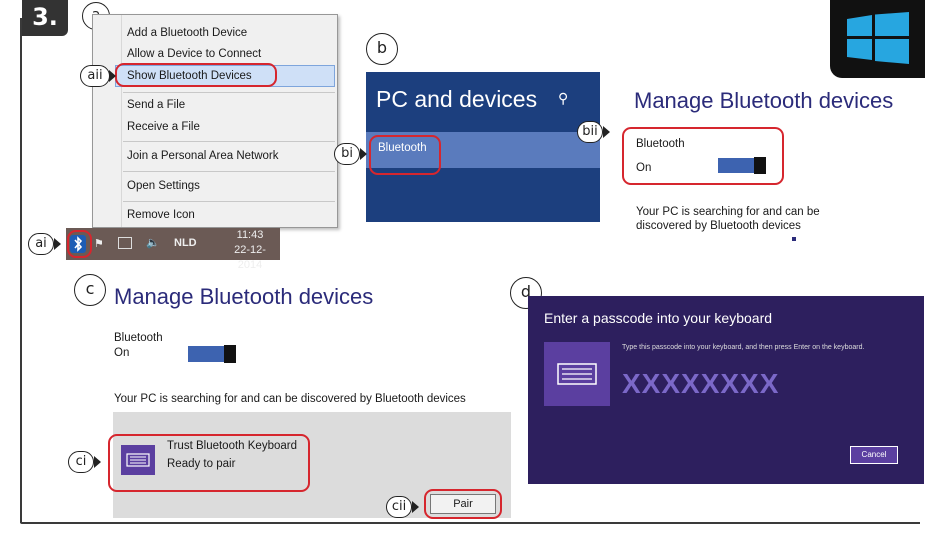 The width and height of the screenshot is (925, 534). Describe the element at coordinates (95, 76) in the screenshot. I see `callout-aii: aii` at that location.